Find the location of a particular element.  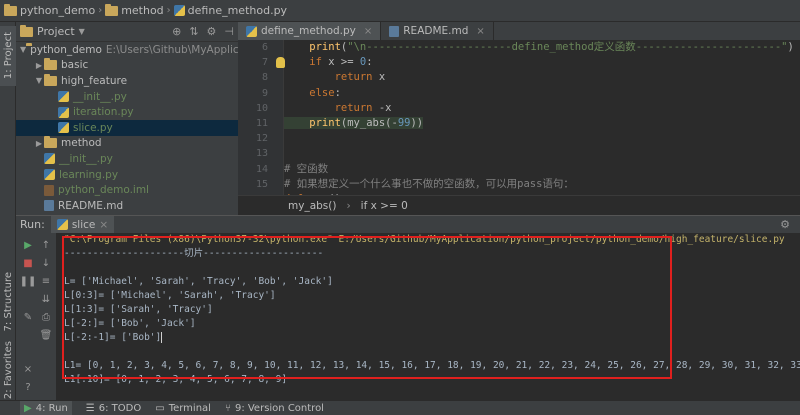

soft-wrap-icon: ≡ is located at coordinates (46, 281).